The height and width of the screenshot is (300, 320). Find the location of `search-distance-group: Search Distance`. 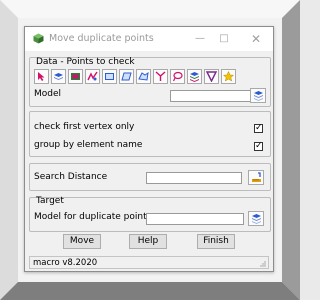

search-distance-group: Search Distance is located at coordinates (150, 177).